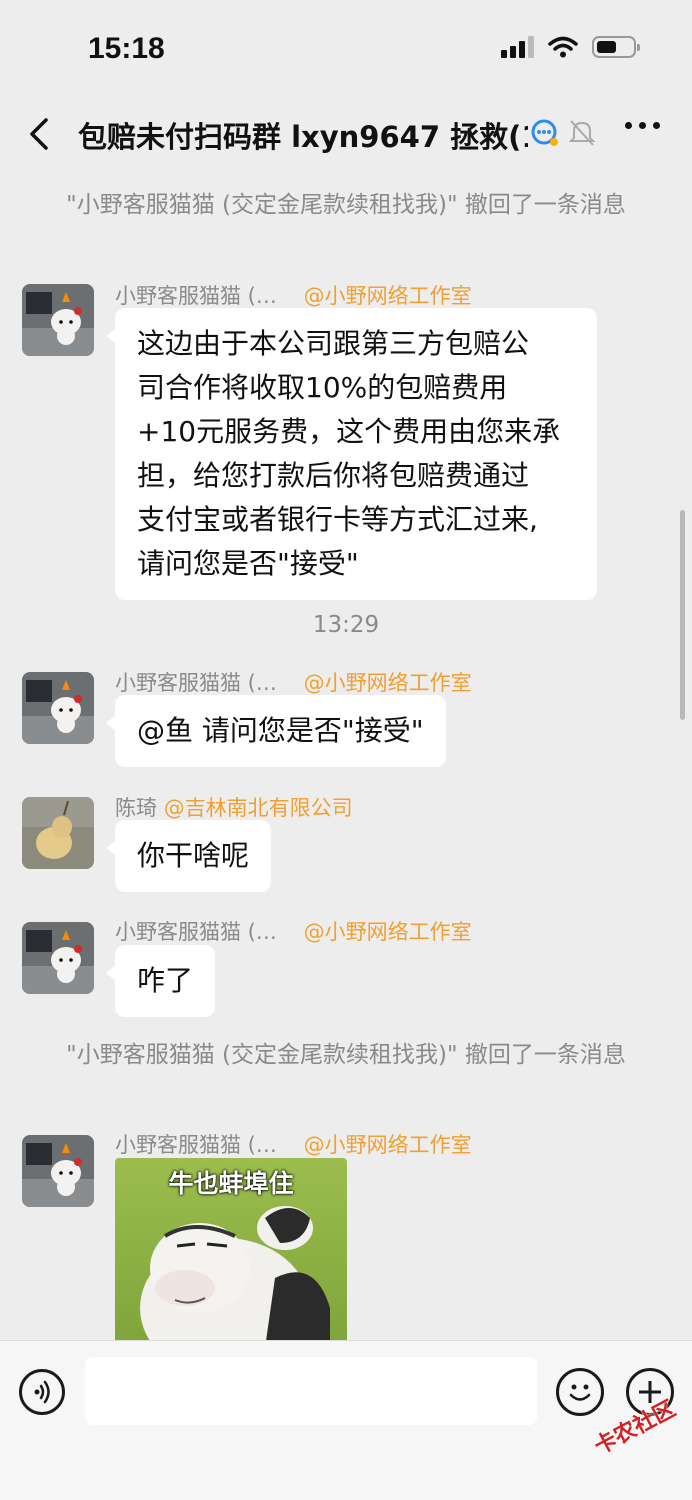 The image size is (692, 1500). Describe the element at coordinates (682, 615) in the screenshot. I see `scrollbar` at that location.